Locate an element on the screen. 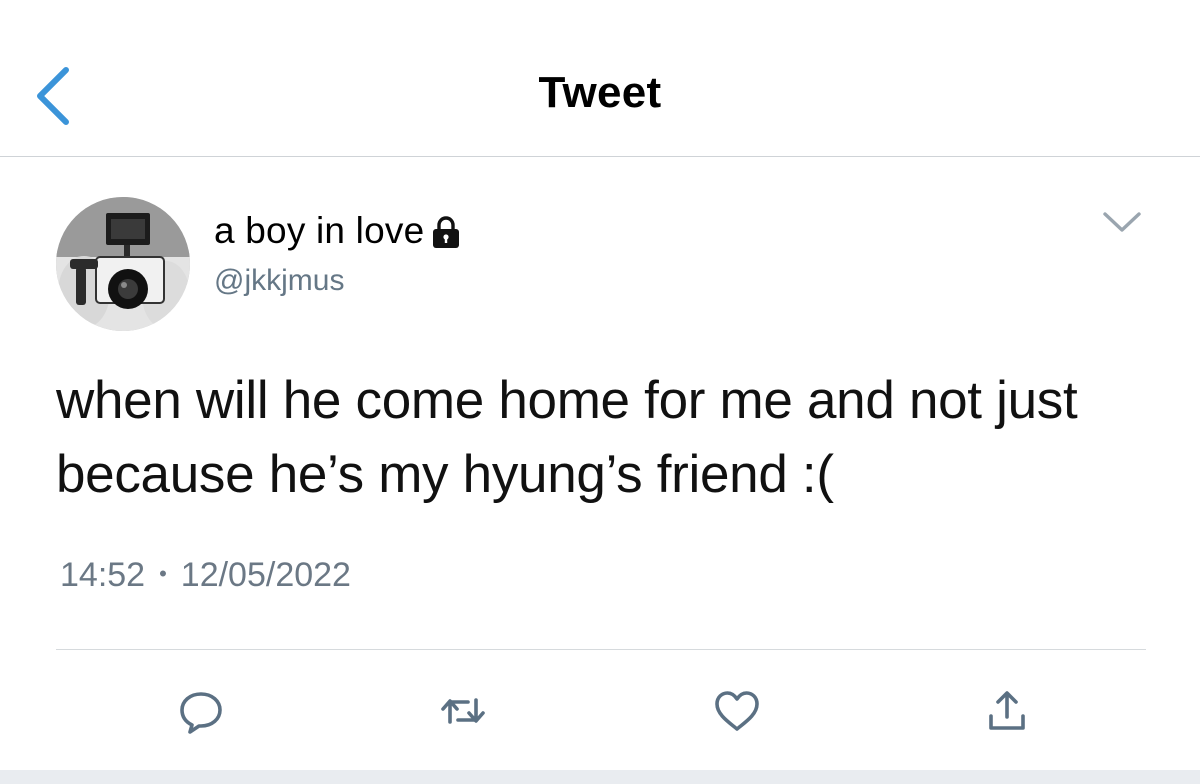 The image size is (1200, 784). share-icon is located at coordinates (1007, 710).